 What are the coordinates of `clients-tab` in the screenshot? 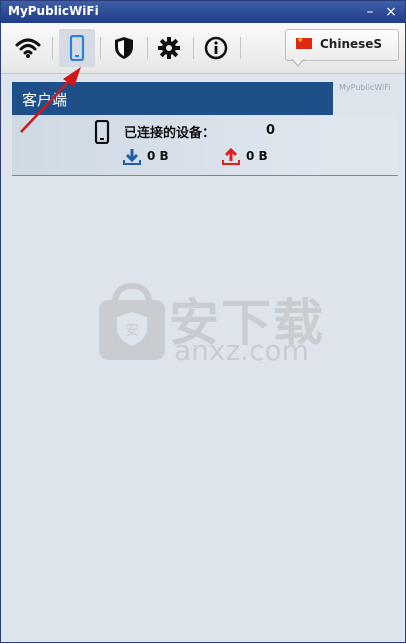 It's located at (77, 48).